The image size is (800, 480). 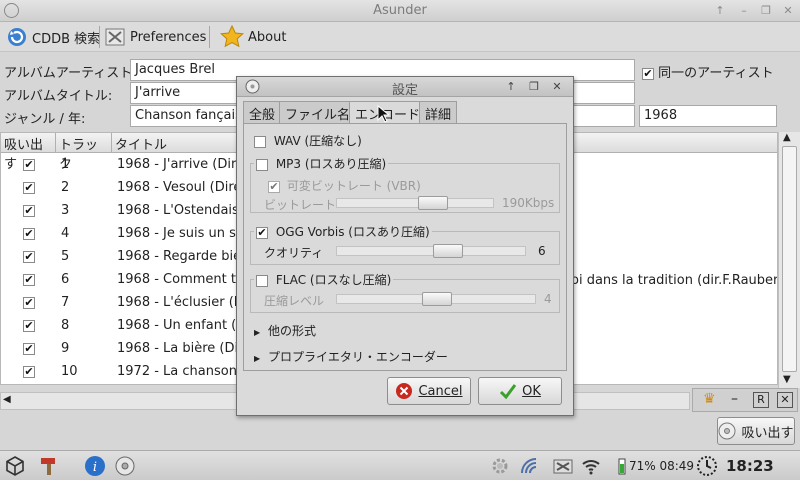 I want to click on battery-tray: 71% 08:49, so click(x=656, y=466).